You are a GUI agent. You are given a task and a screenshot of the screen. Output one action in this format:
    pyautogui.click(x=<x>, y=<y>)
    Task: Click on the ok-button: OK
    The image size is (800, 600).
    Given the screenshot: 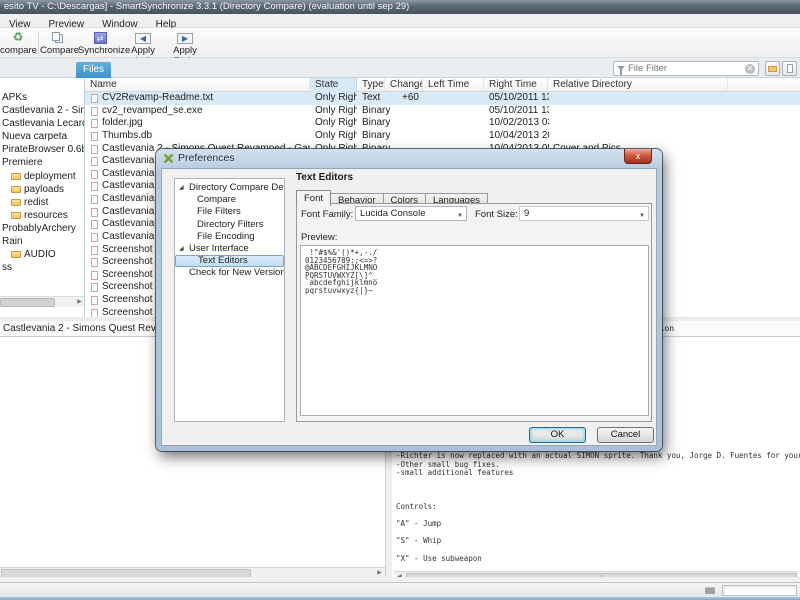 What is the action you would take?
    pyautogui.click(x=557, y=435)
    